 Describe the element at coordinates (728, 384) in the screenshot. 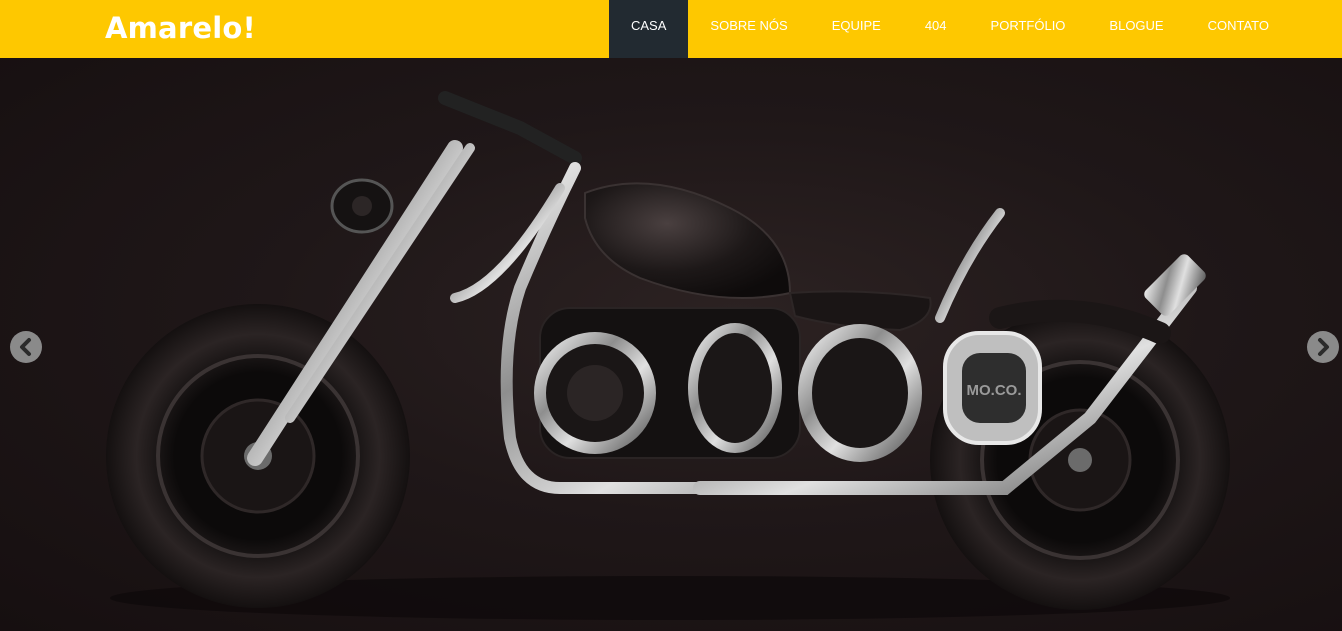

I see `engine` at that location.